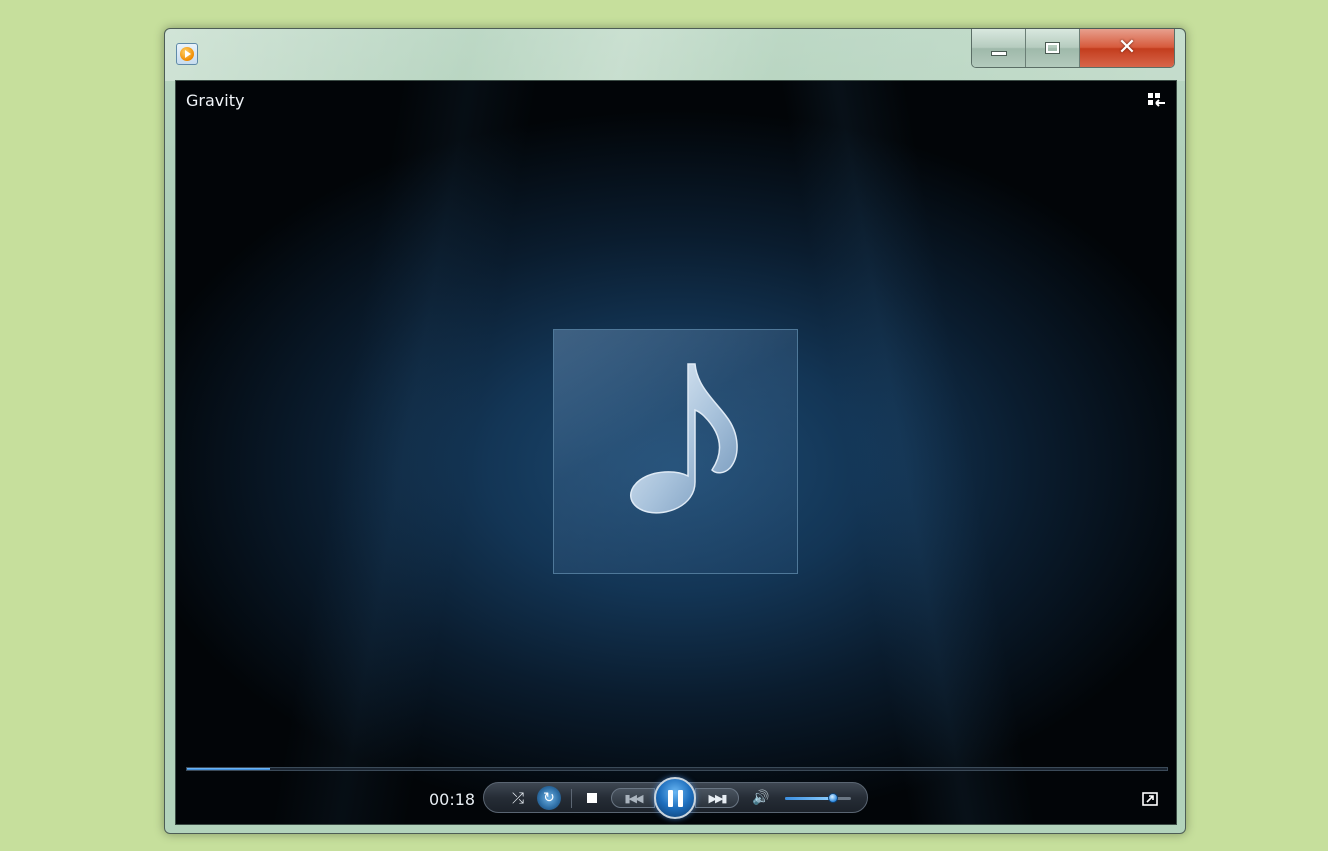 This screenshot has height=851, width=1328. Describe the element at coordinates (809, 798) in the screenshot. I see `volume-level` at that location.